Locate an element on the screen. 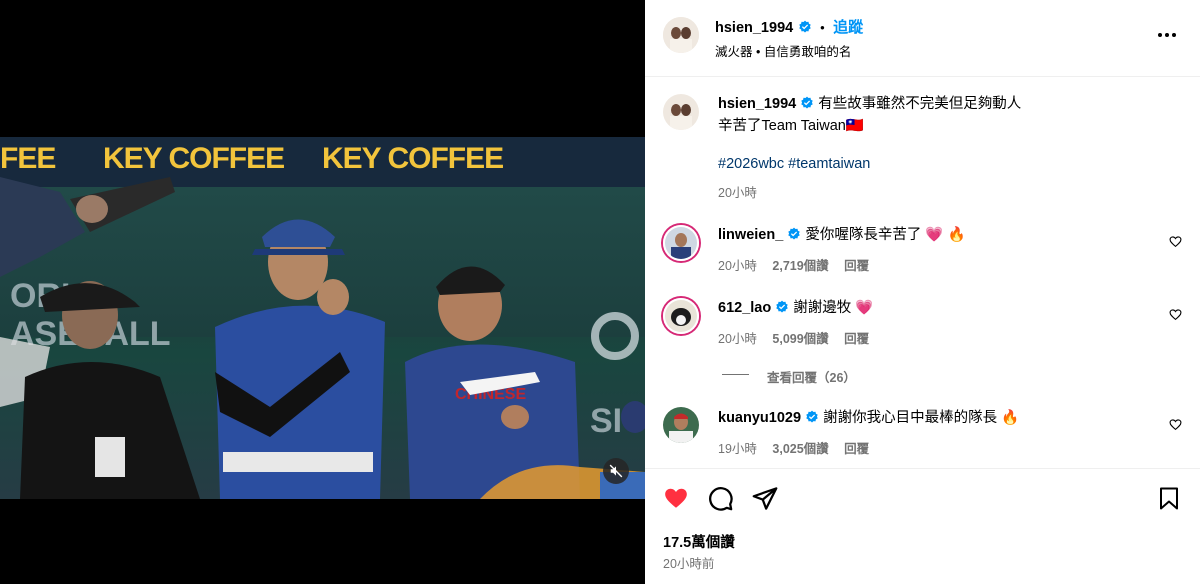  mute-button is located at coordinates (616, 471).